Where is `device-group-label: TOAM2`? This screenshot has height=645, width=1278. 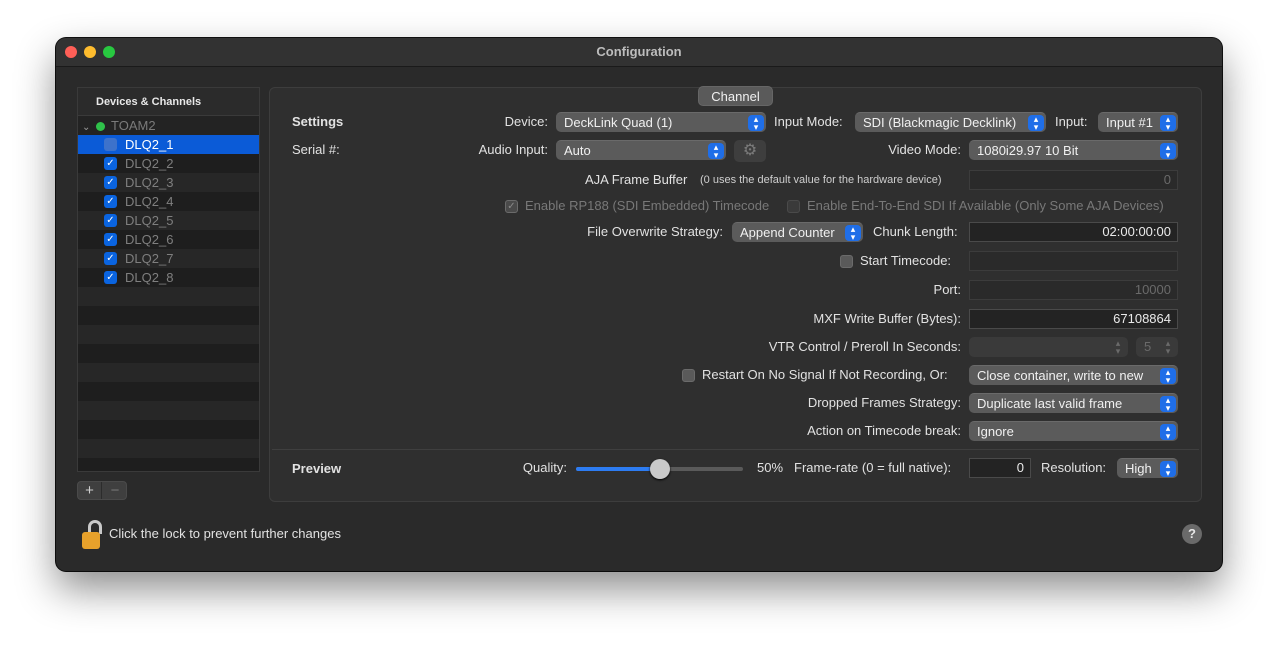
device-group-label: TOAM2 is located at coordinates (133, 125).